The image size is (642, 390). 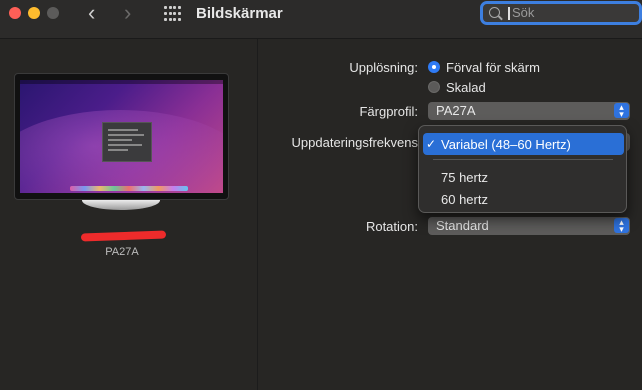 What do you see at coordinates (466, 87) in the screenshot?
I see `radio-scaled-label: Skalad` at bounding box center [466, 87].